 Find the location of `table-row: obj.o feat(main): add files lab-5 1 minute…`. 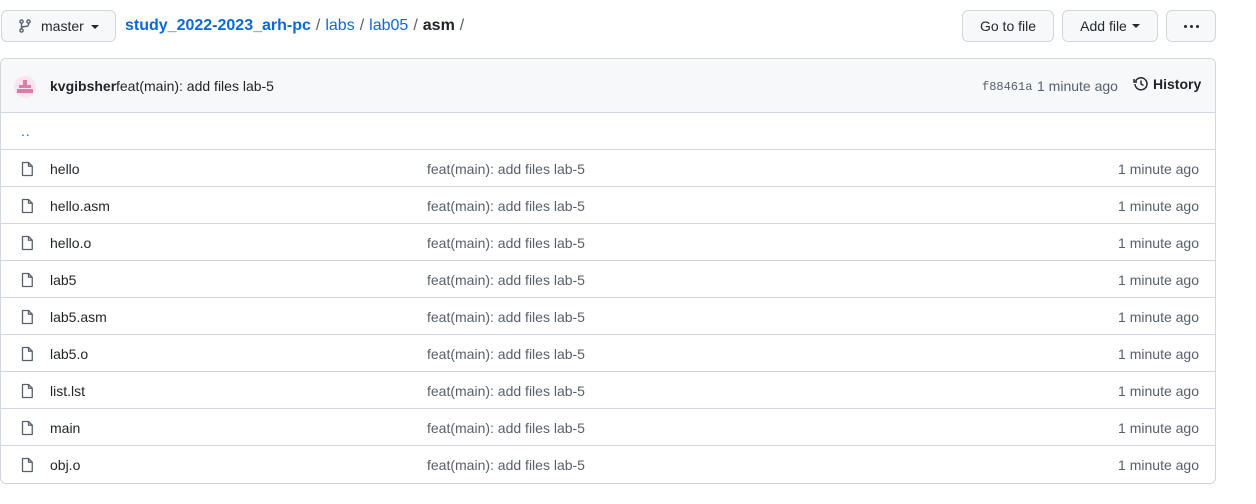

table-row: obj.o feat(main): add files lab-5 1 minute… is located at coordinates (608, 464).